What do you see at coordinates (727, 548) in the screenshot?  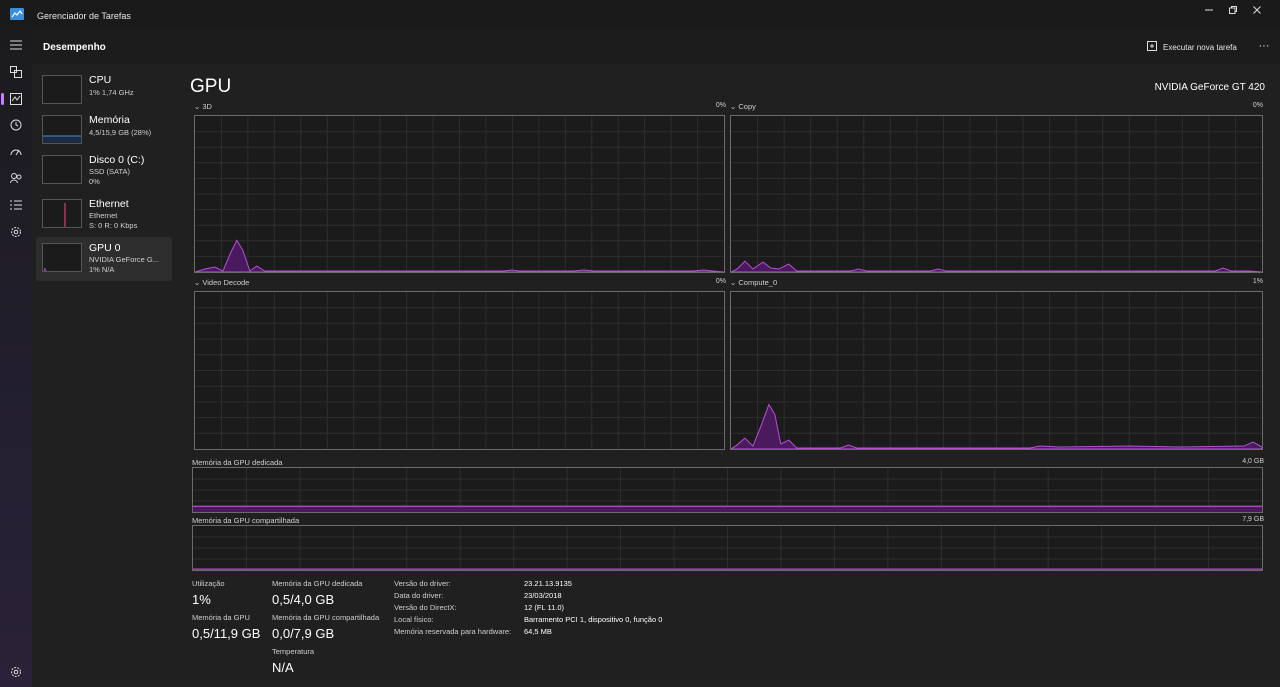 I see `graph-shared-memory` at bounding box center [727, 548].